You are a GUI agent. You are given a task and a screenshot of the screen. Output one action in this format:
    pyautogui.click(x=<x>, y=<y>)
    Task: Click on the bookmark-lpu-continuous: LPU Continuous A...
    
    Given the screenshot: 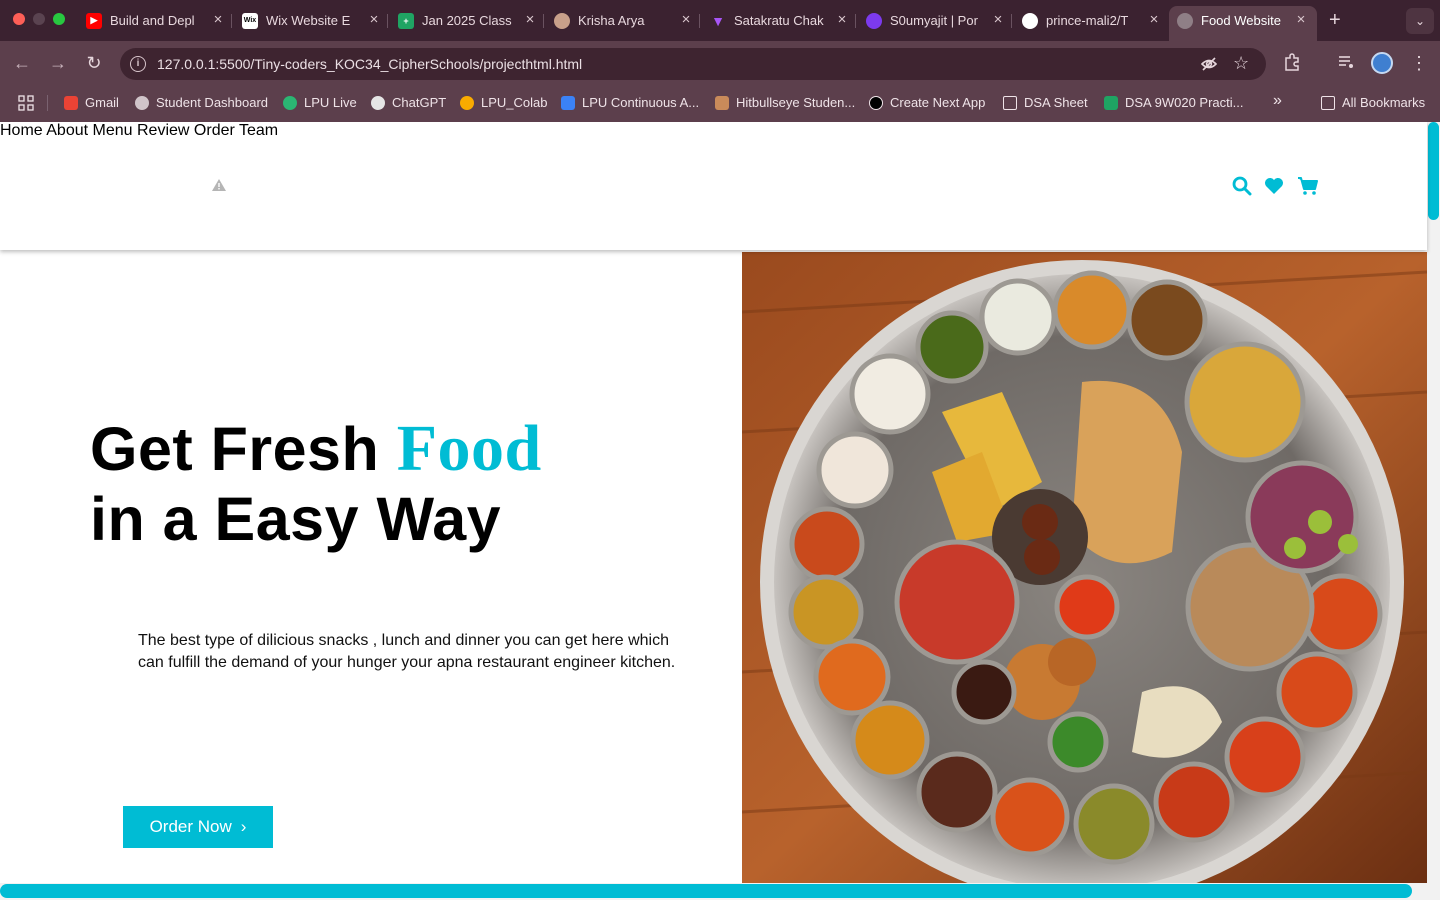 What is the action you would take?
    pyautogui.click(x=630, y=102)
    